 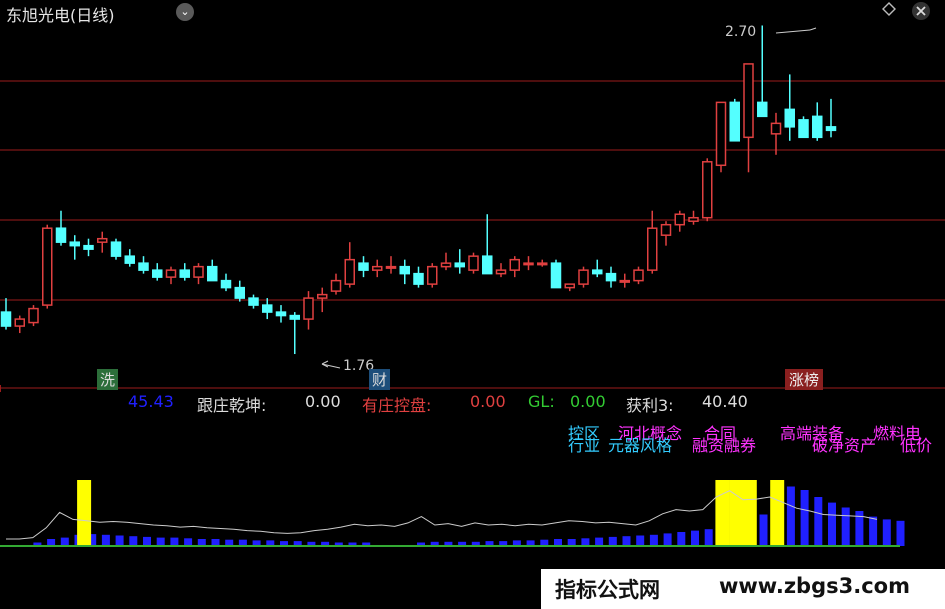 What do you see at coordinates (804, 379) in the screenshot?
I see `signal-tag-zhangbang: 涨榜` at bounding box center [804, 379].